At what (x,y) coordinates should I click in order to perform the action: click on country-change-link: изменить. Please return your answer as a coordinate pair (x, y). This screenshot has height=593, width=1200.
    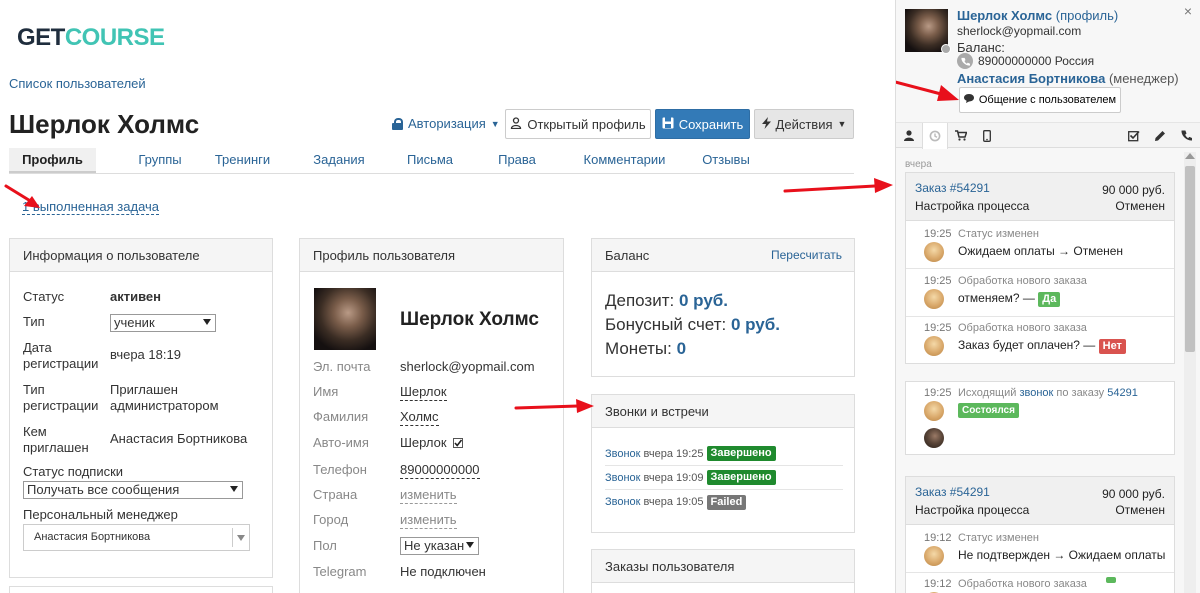
    Looking at the image, I should click on (428, 495).